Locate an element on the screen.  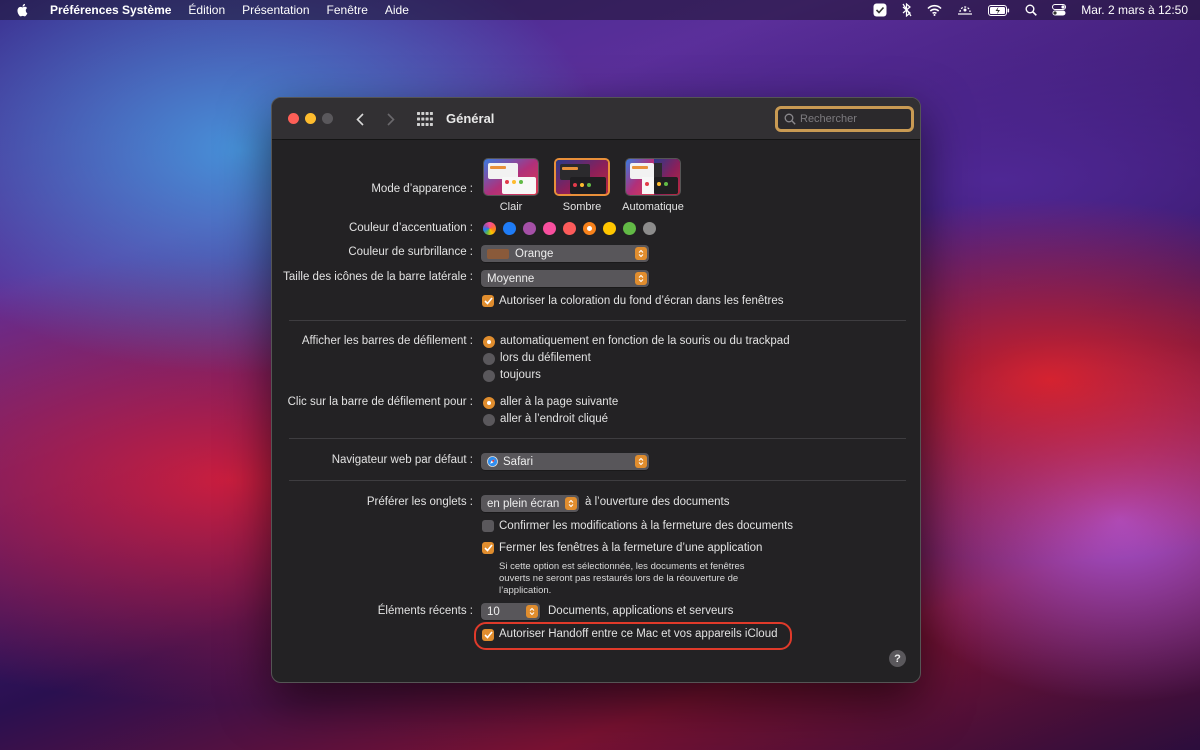
accent-swatch-orange is located at coordinates (589, 228).